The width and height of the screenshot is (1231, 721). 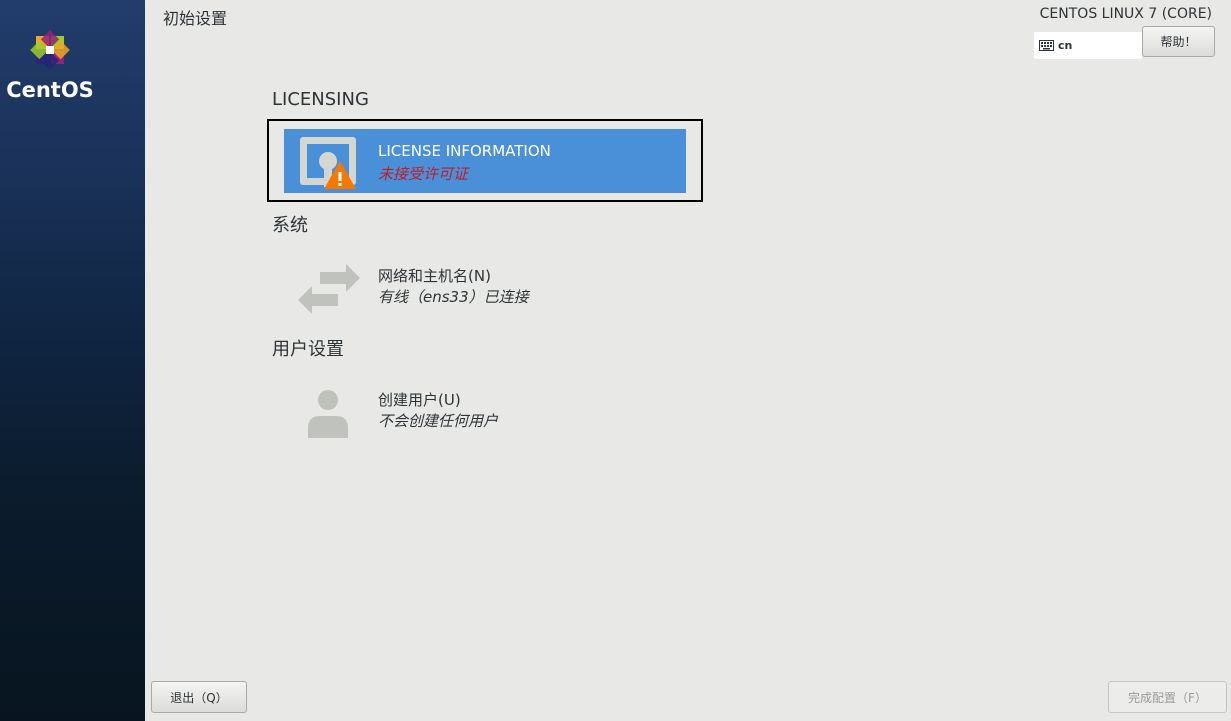 I want to click on spoke-status: 不会创建任何用户, so click(x=438, y=421).